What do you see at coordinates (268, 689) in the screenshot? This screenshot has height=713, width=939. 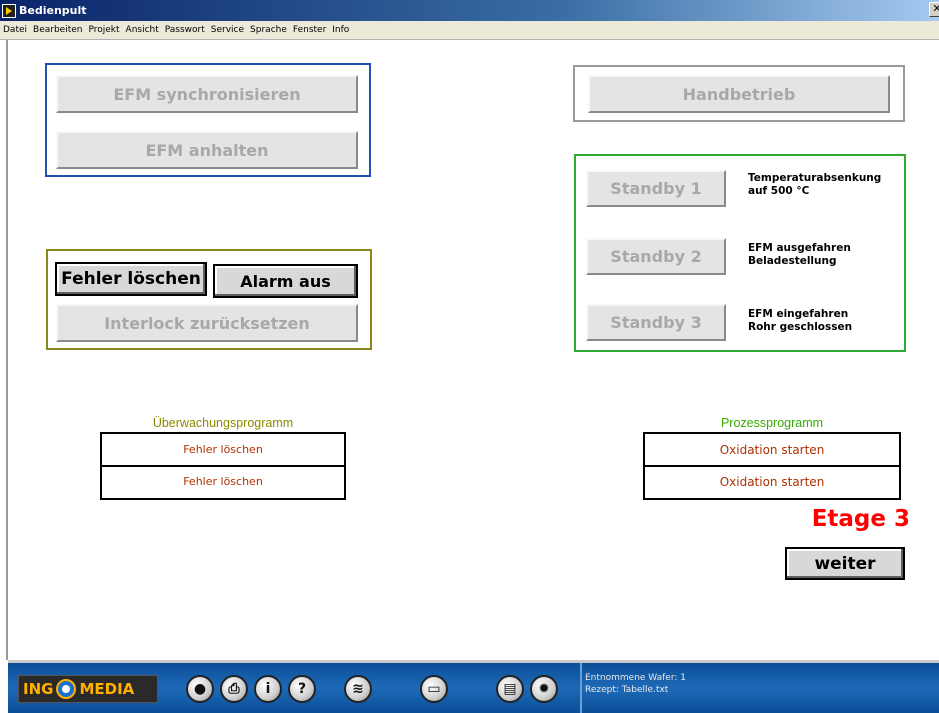 I see `info-icon: i` at bounding box center [268, 689].